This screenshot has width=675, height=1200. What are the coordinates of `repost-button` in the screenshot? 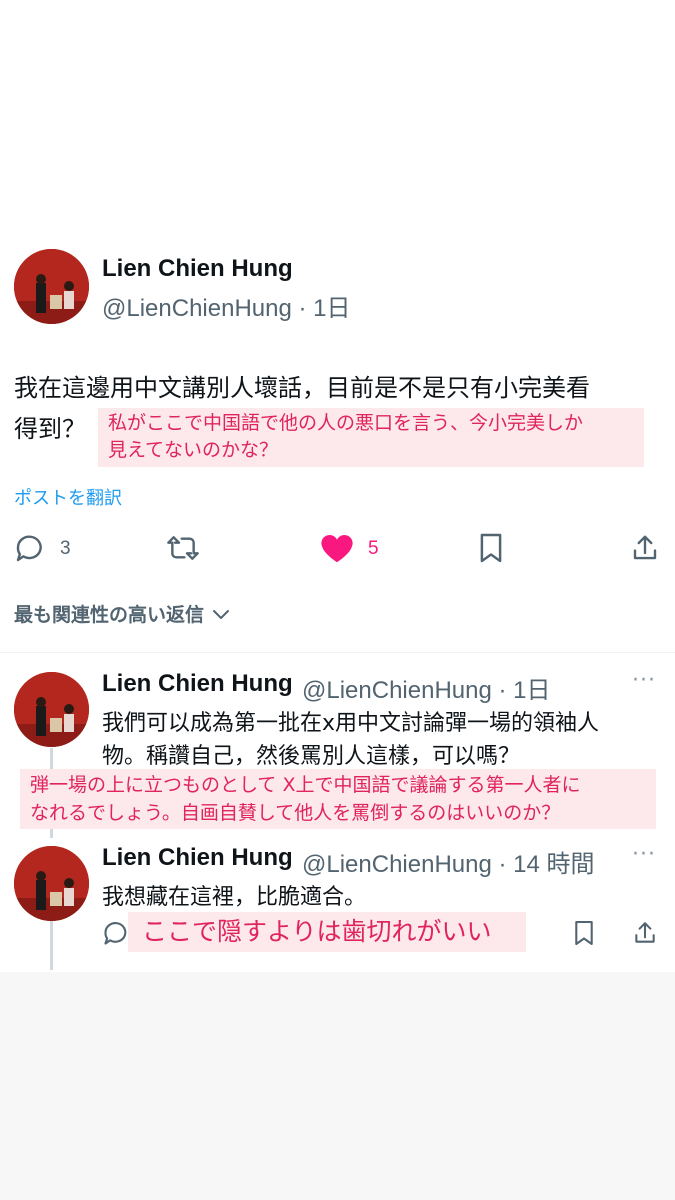 It's located at (183, 550).